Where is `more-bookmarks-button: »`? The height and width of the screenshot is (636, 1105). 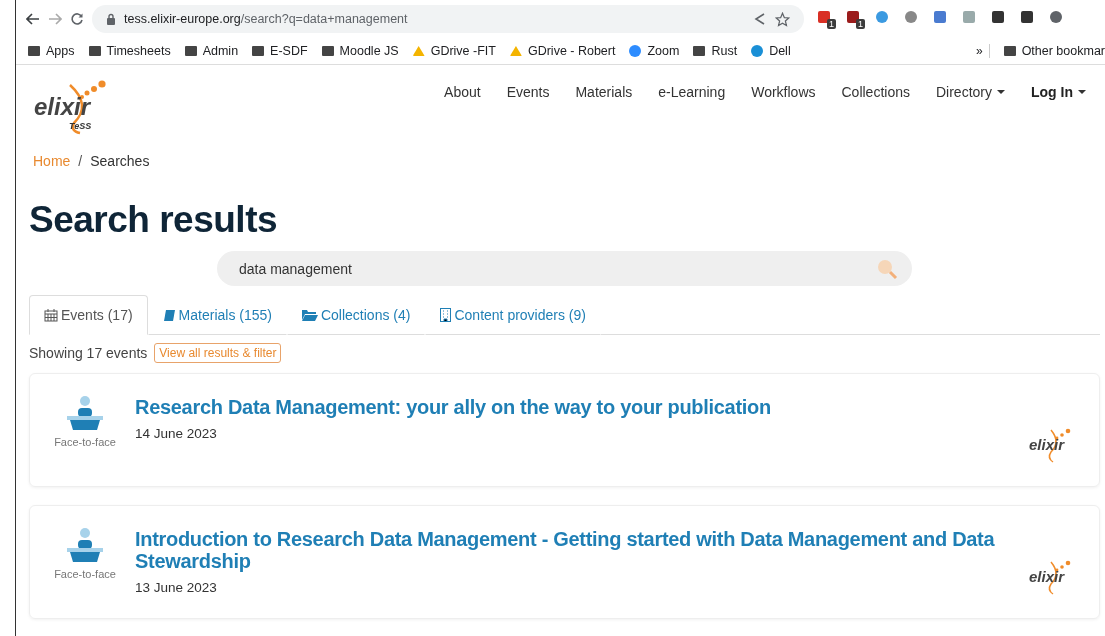
more-bookmarks-button: » is located at coordinates (982, 51).